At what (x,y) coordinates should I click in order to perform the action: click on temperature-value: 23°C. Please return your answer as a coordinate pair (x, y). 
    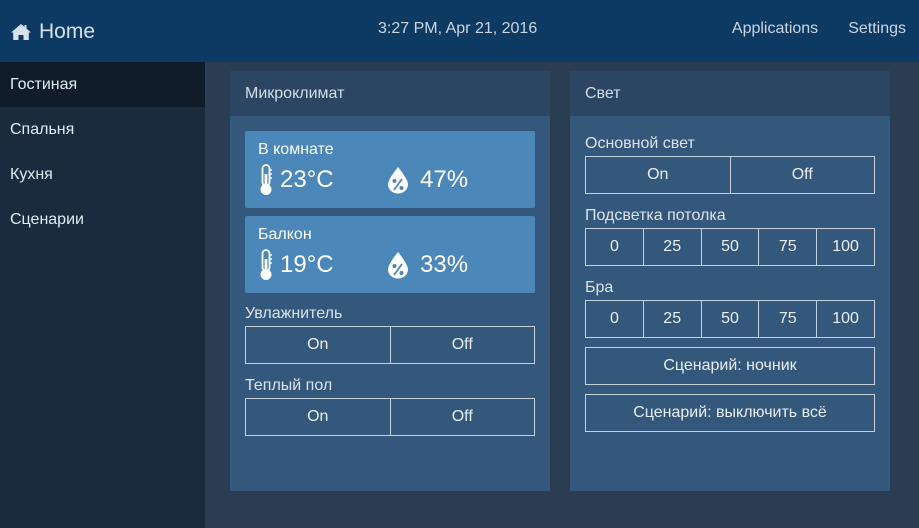
    Looking at the image, I should click on (307, 179).